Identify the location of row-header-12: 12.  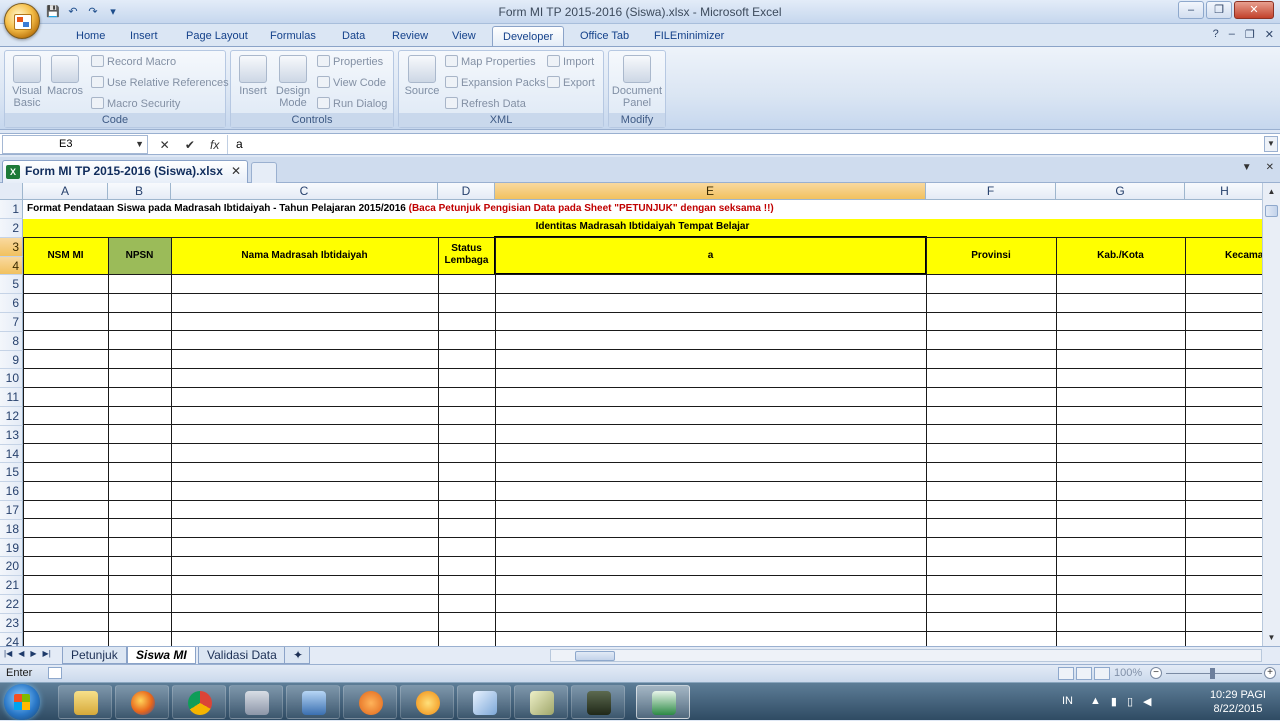
(11, 416).